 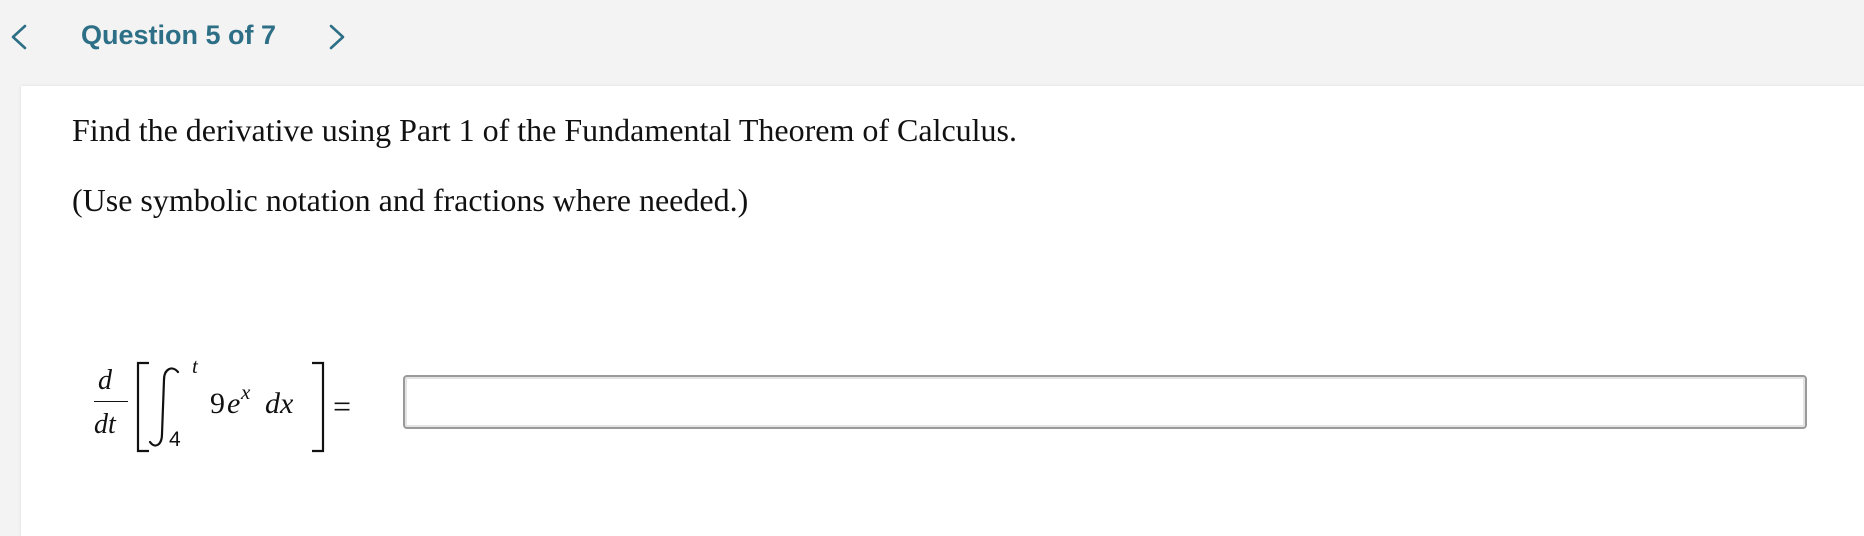 What do you see at coordinates (217, 403) in the screenshot?
I see `integrand-coefficient: 9` at bounding box center [217, 403].